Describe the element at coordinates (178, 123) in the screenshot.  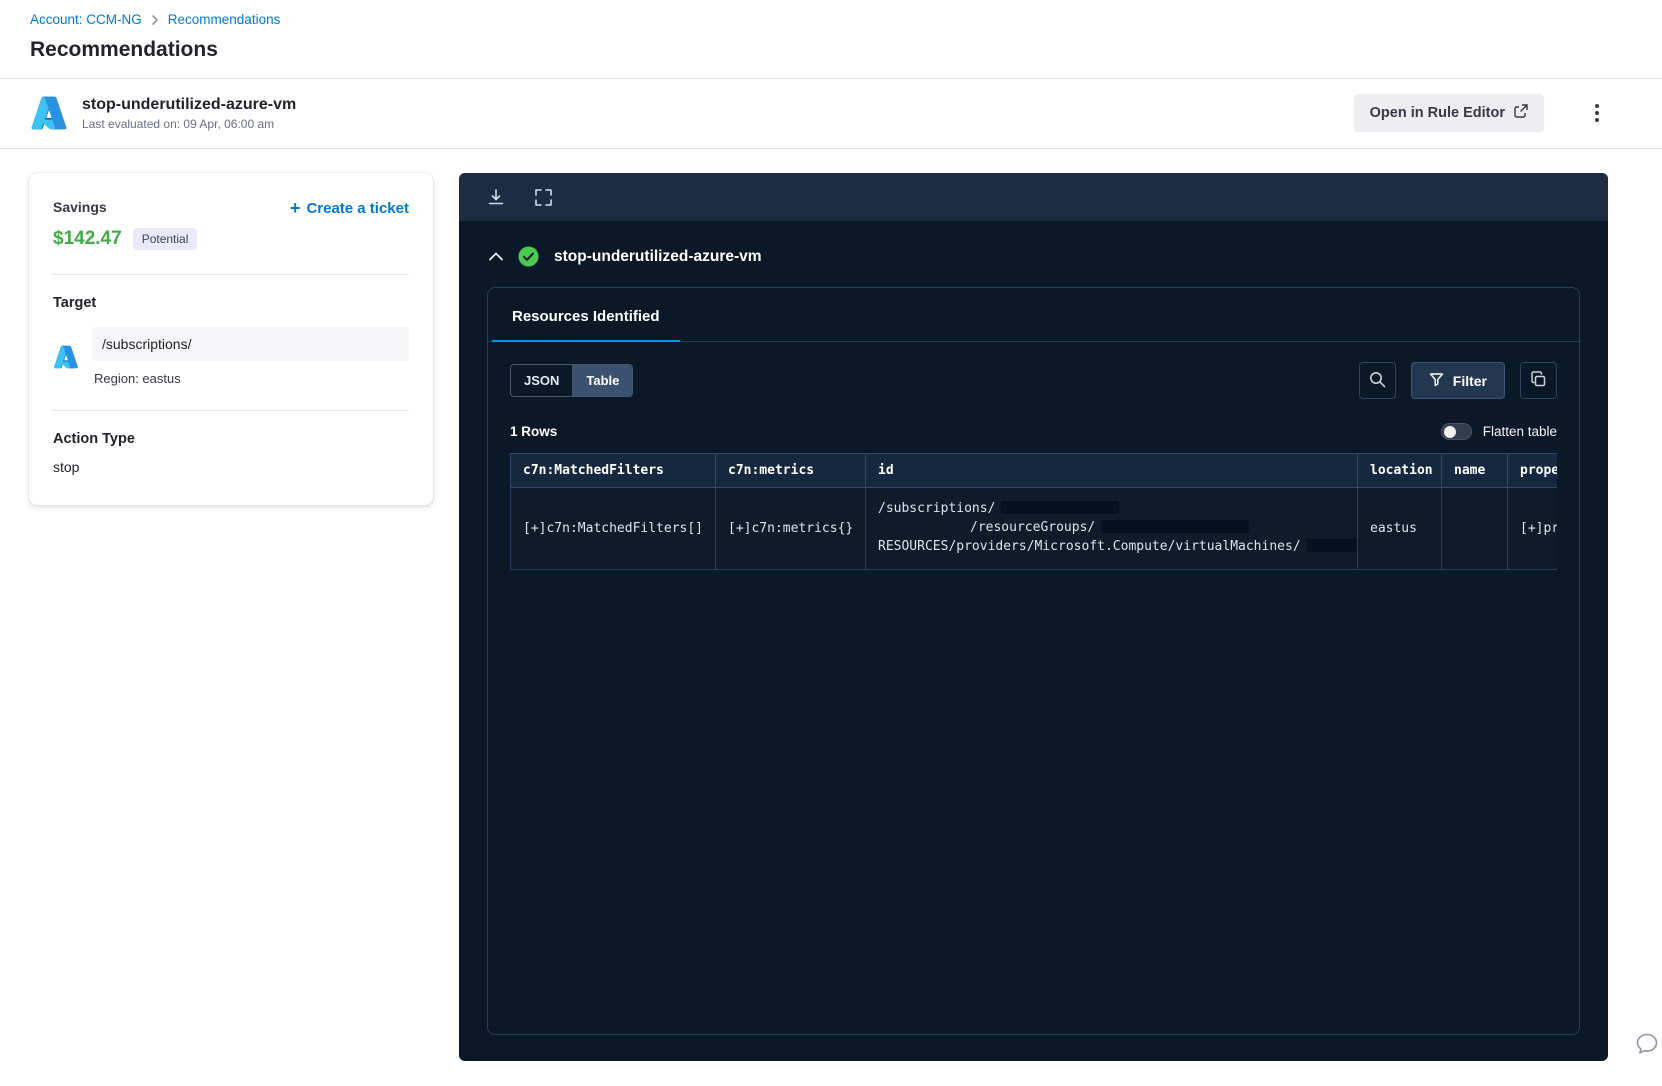
I see `last-evaluated-text: Last evaluated on: 09 Apr, 06:00 am` at that location.